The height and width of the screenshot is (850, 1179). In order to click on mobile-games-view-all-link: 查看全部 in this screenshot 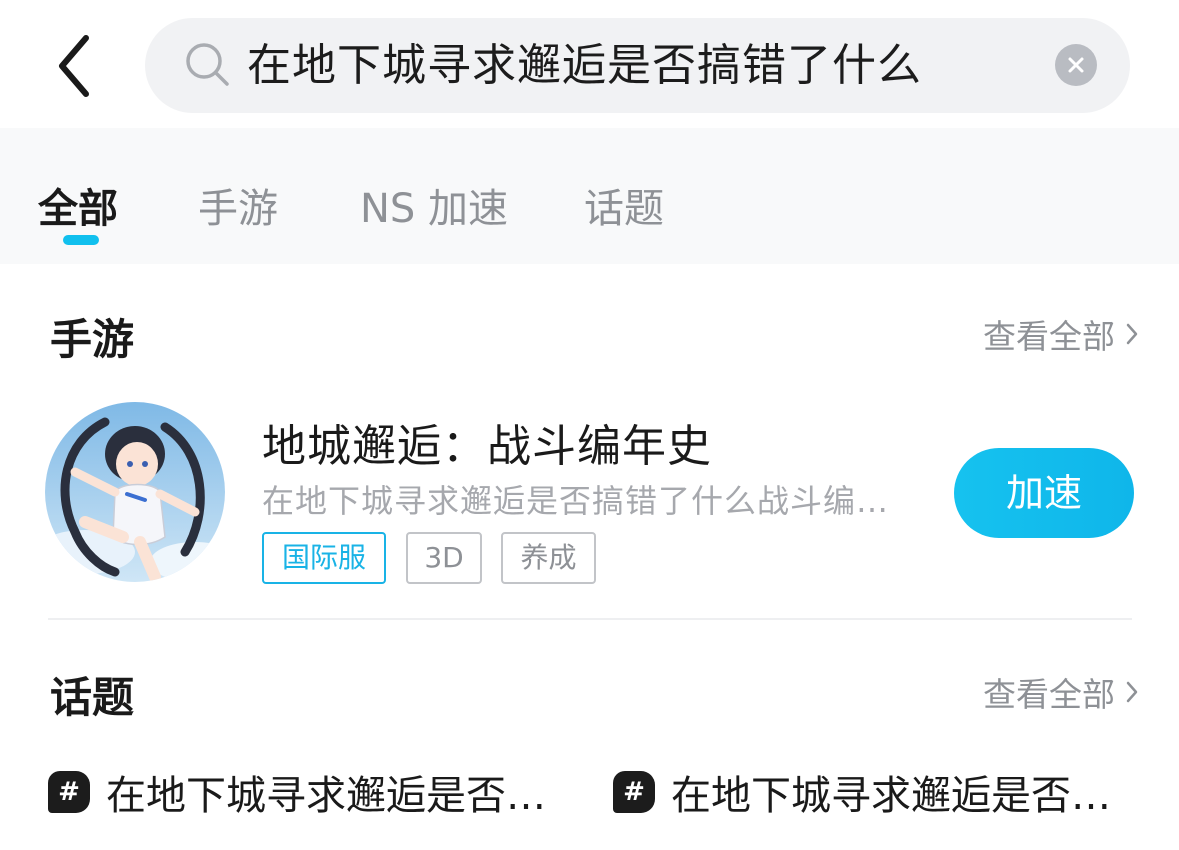, I will do `click(1061, 334)`.